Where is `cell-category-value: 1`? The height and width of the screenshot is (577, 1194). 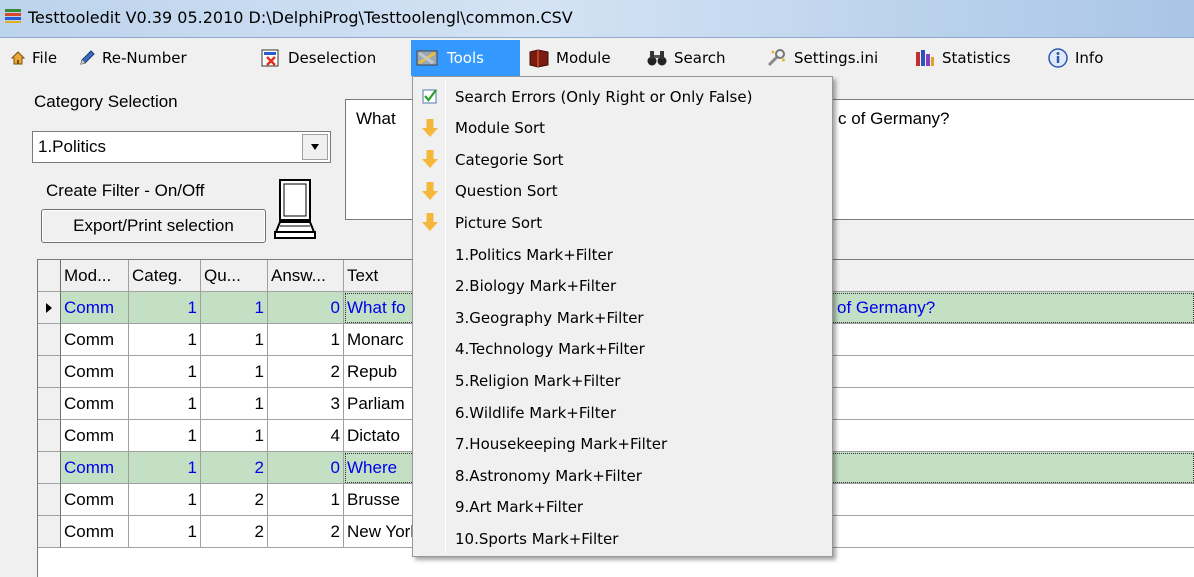 cell-category-value: 1 is located at coordinates (192, 435).